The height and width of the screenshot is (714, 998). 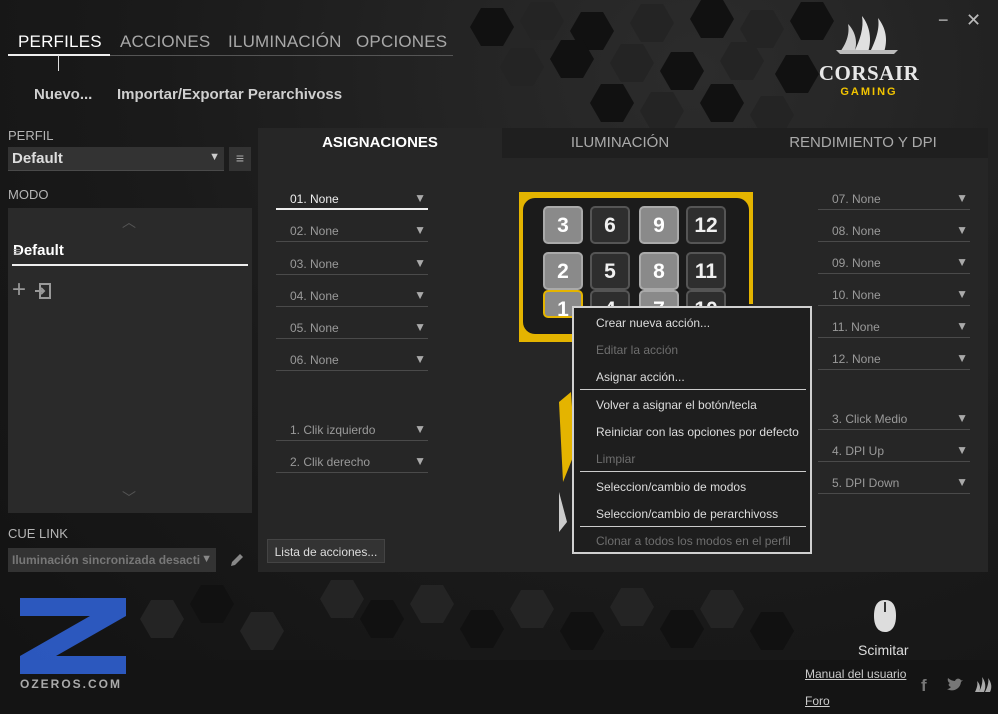 I want to click on button-slot: 4. DPI Up ▼, so click(x=894, y=450).